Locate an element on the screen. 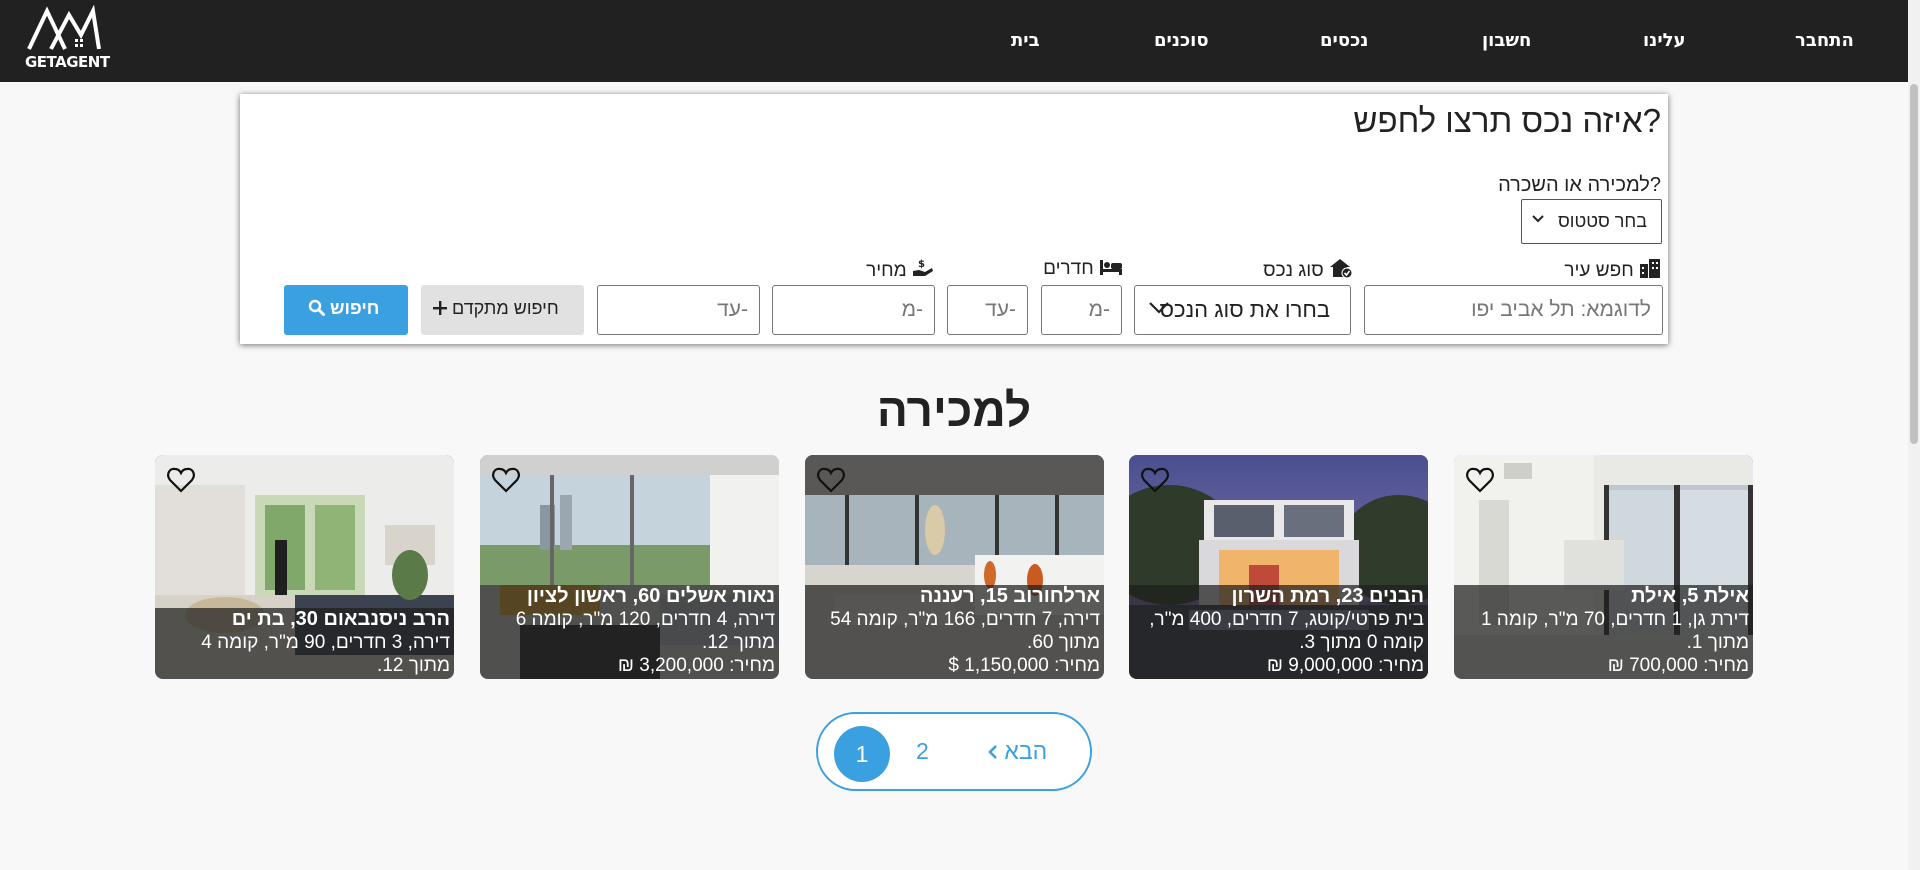 Image resolution: width=1920 pixels, height=870 pixels. city-label: חפש עיר is located at coordinates (1612, 270).